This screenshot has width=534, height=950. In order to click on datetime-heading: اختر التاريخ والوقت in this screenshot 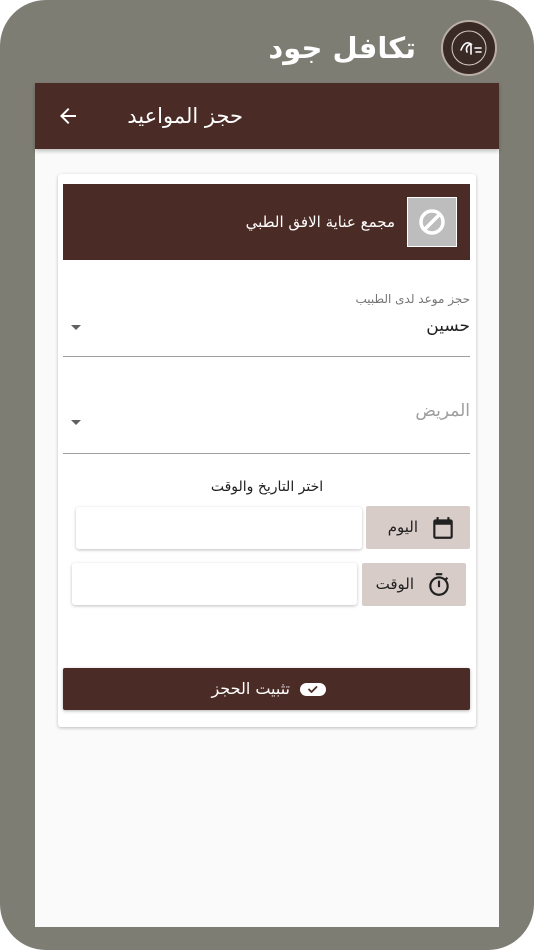, I will do `click(267, 487)`.